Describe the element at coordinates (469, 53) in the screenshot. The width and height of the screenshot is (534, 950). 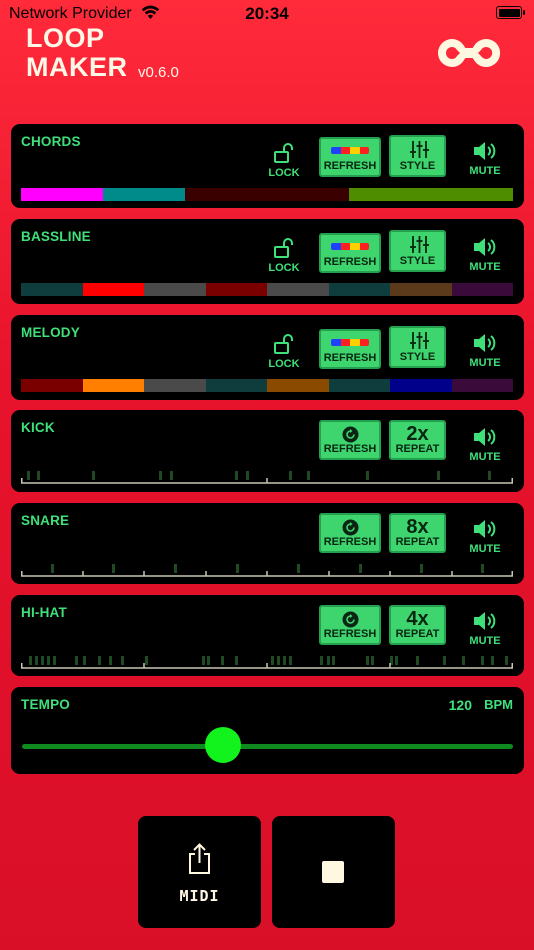
I see `infinity-logo-icon` at that location.